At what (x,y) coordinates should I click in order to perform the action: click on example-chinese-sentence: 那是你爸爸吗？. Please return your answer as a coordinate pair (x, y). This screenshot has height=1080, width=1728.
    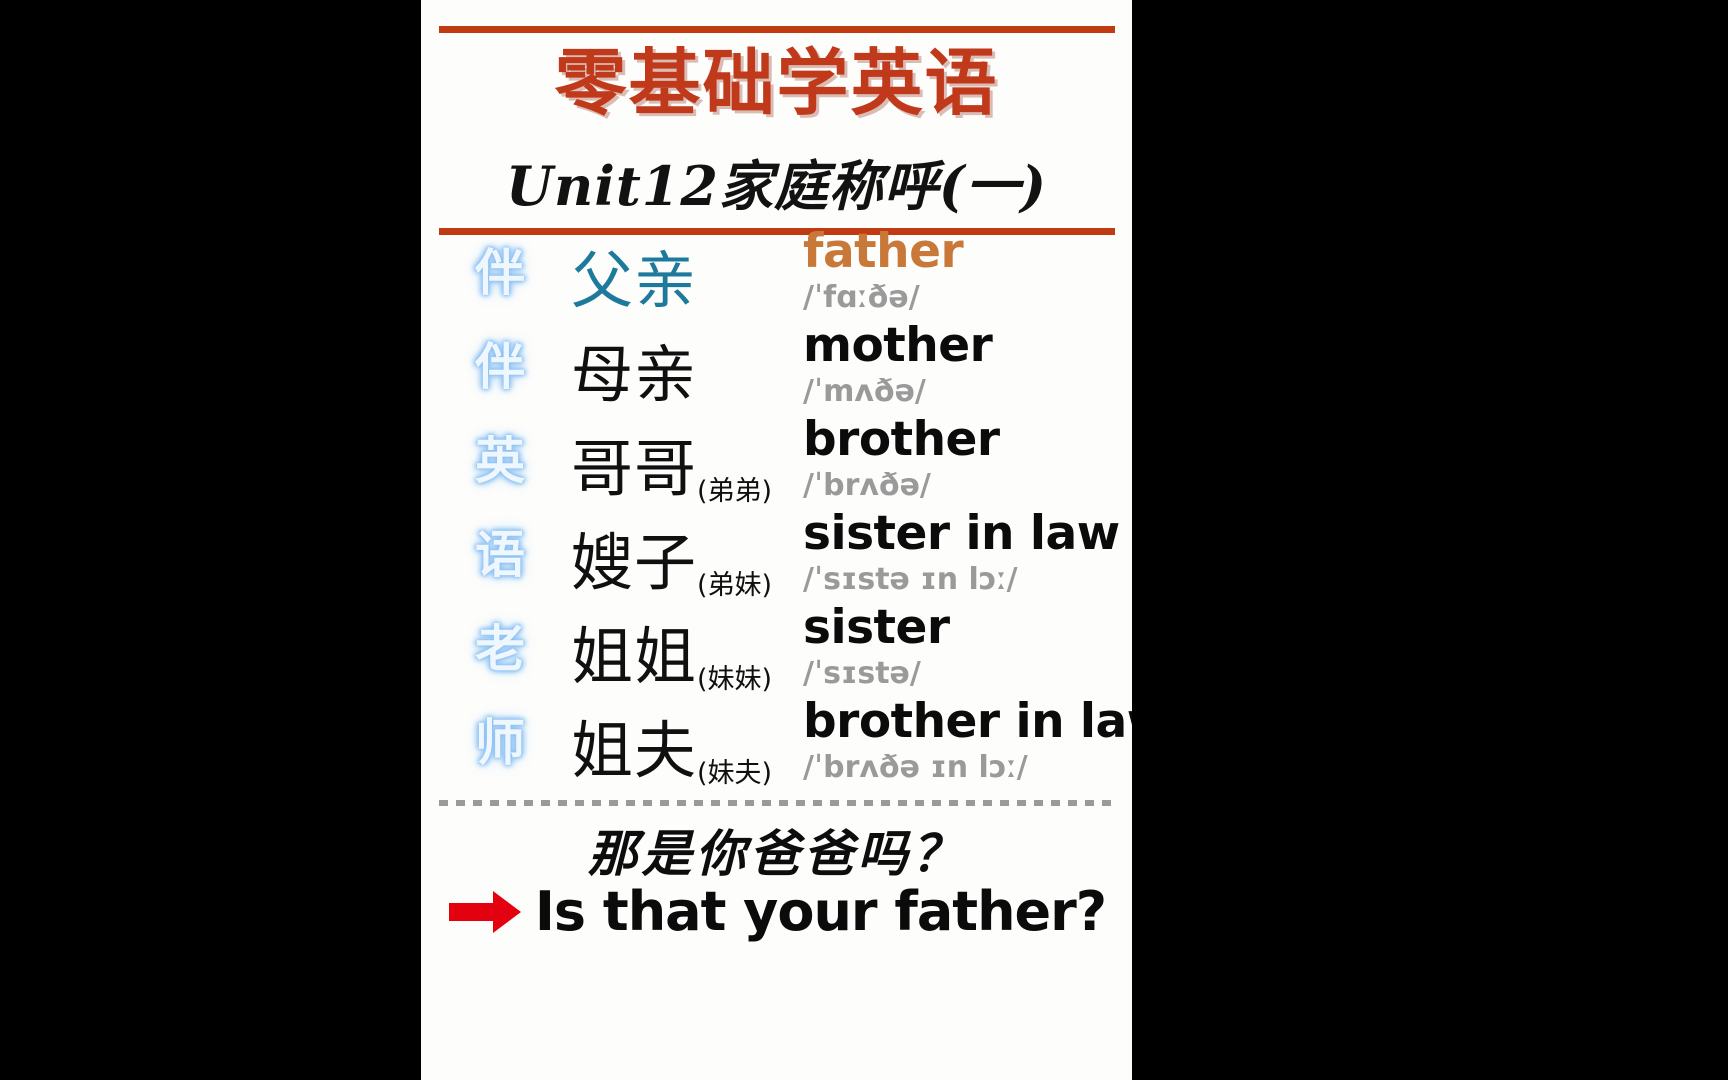
    Looking at the image, I should click on (776, 853).